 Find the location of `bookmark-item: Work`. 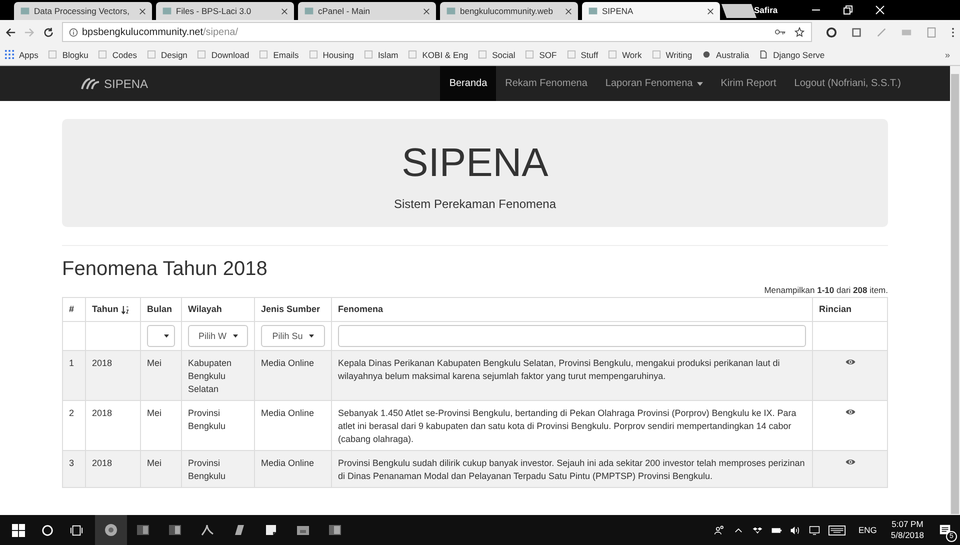

bookmark-item: Work is located at coordinates (625, 55).